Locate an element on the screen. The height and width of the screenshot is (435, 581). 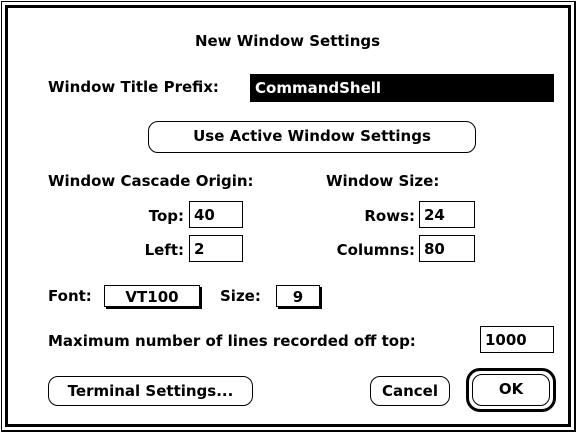
title-prefix-field: CommandShell is located at coordinates (402, 88).